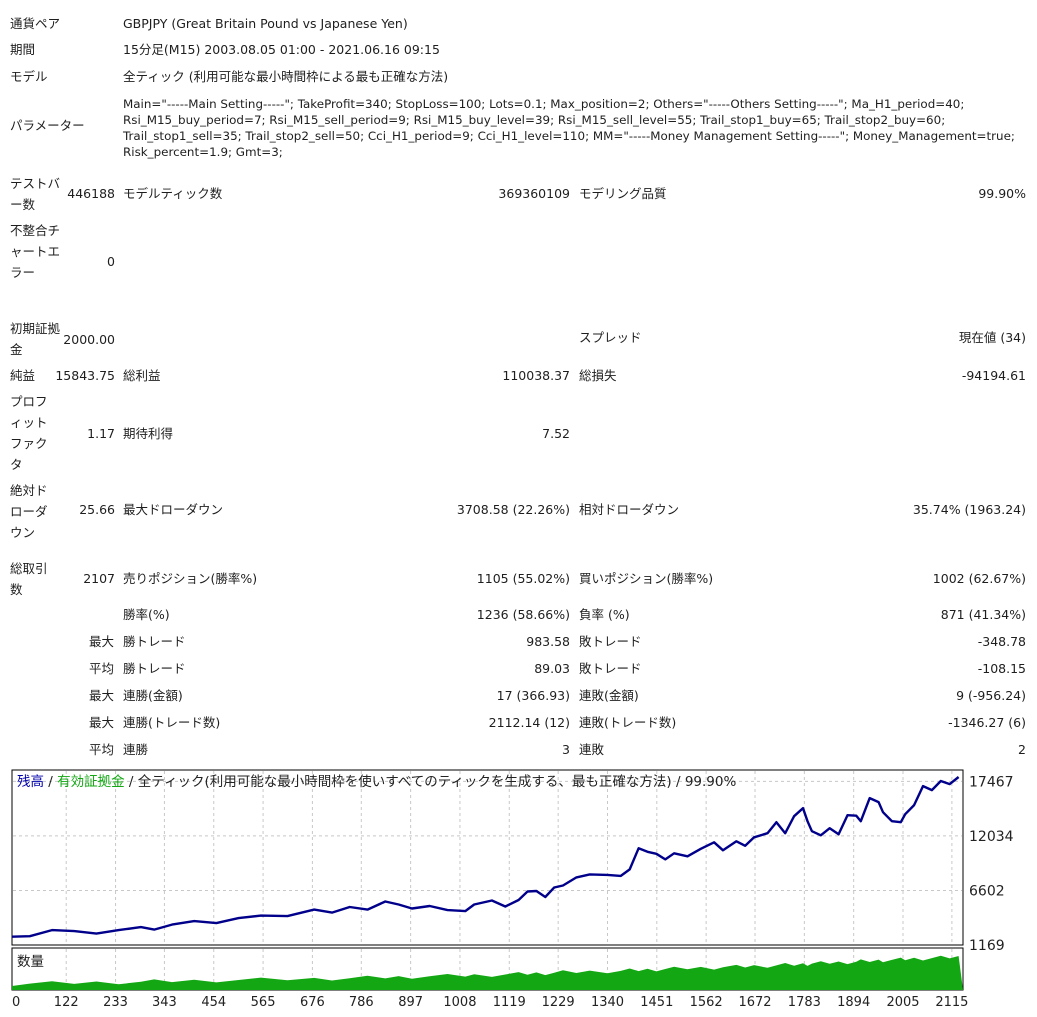 This screenshot has height=1017, width=1037. Describe the element at coordinates (173, 509) in the screenshot. I see `maximal-drawdown-label: 最大ドローダウン` at that location.